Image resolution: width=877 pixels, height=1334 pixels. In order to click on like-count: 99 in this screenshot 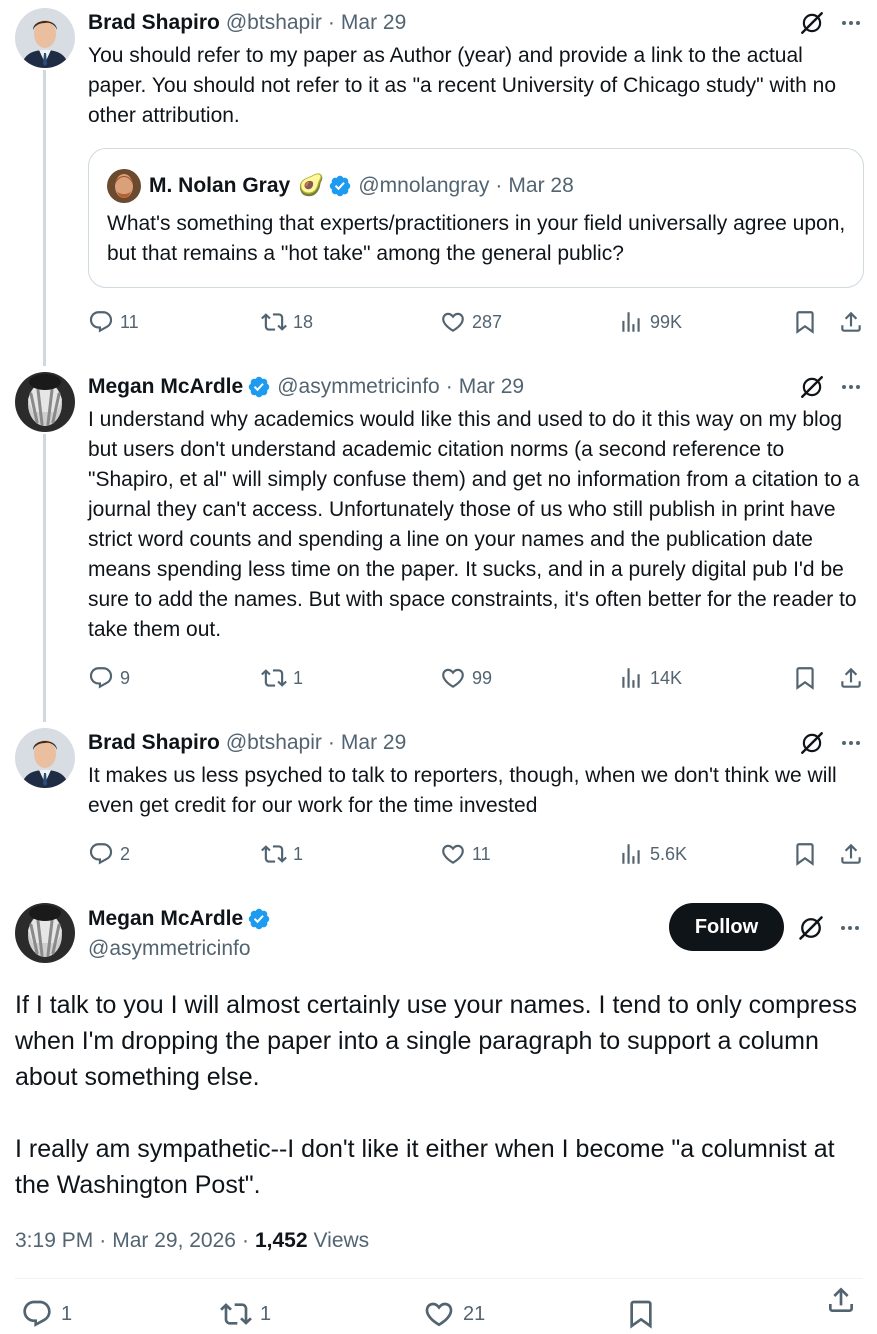, I will do `click(482, 677)`.